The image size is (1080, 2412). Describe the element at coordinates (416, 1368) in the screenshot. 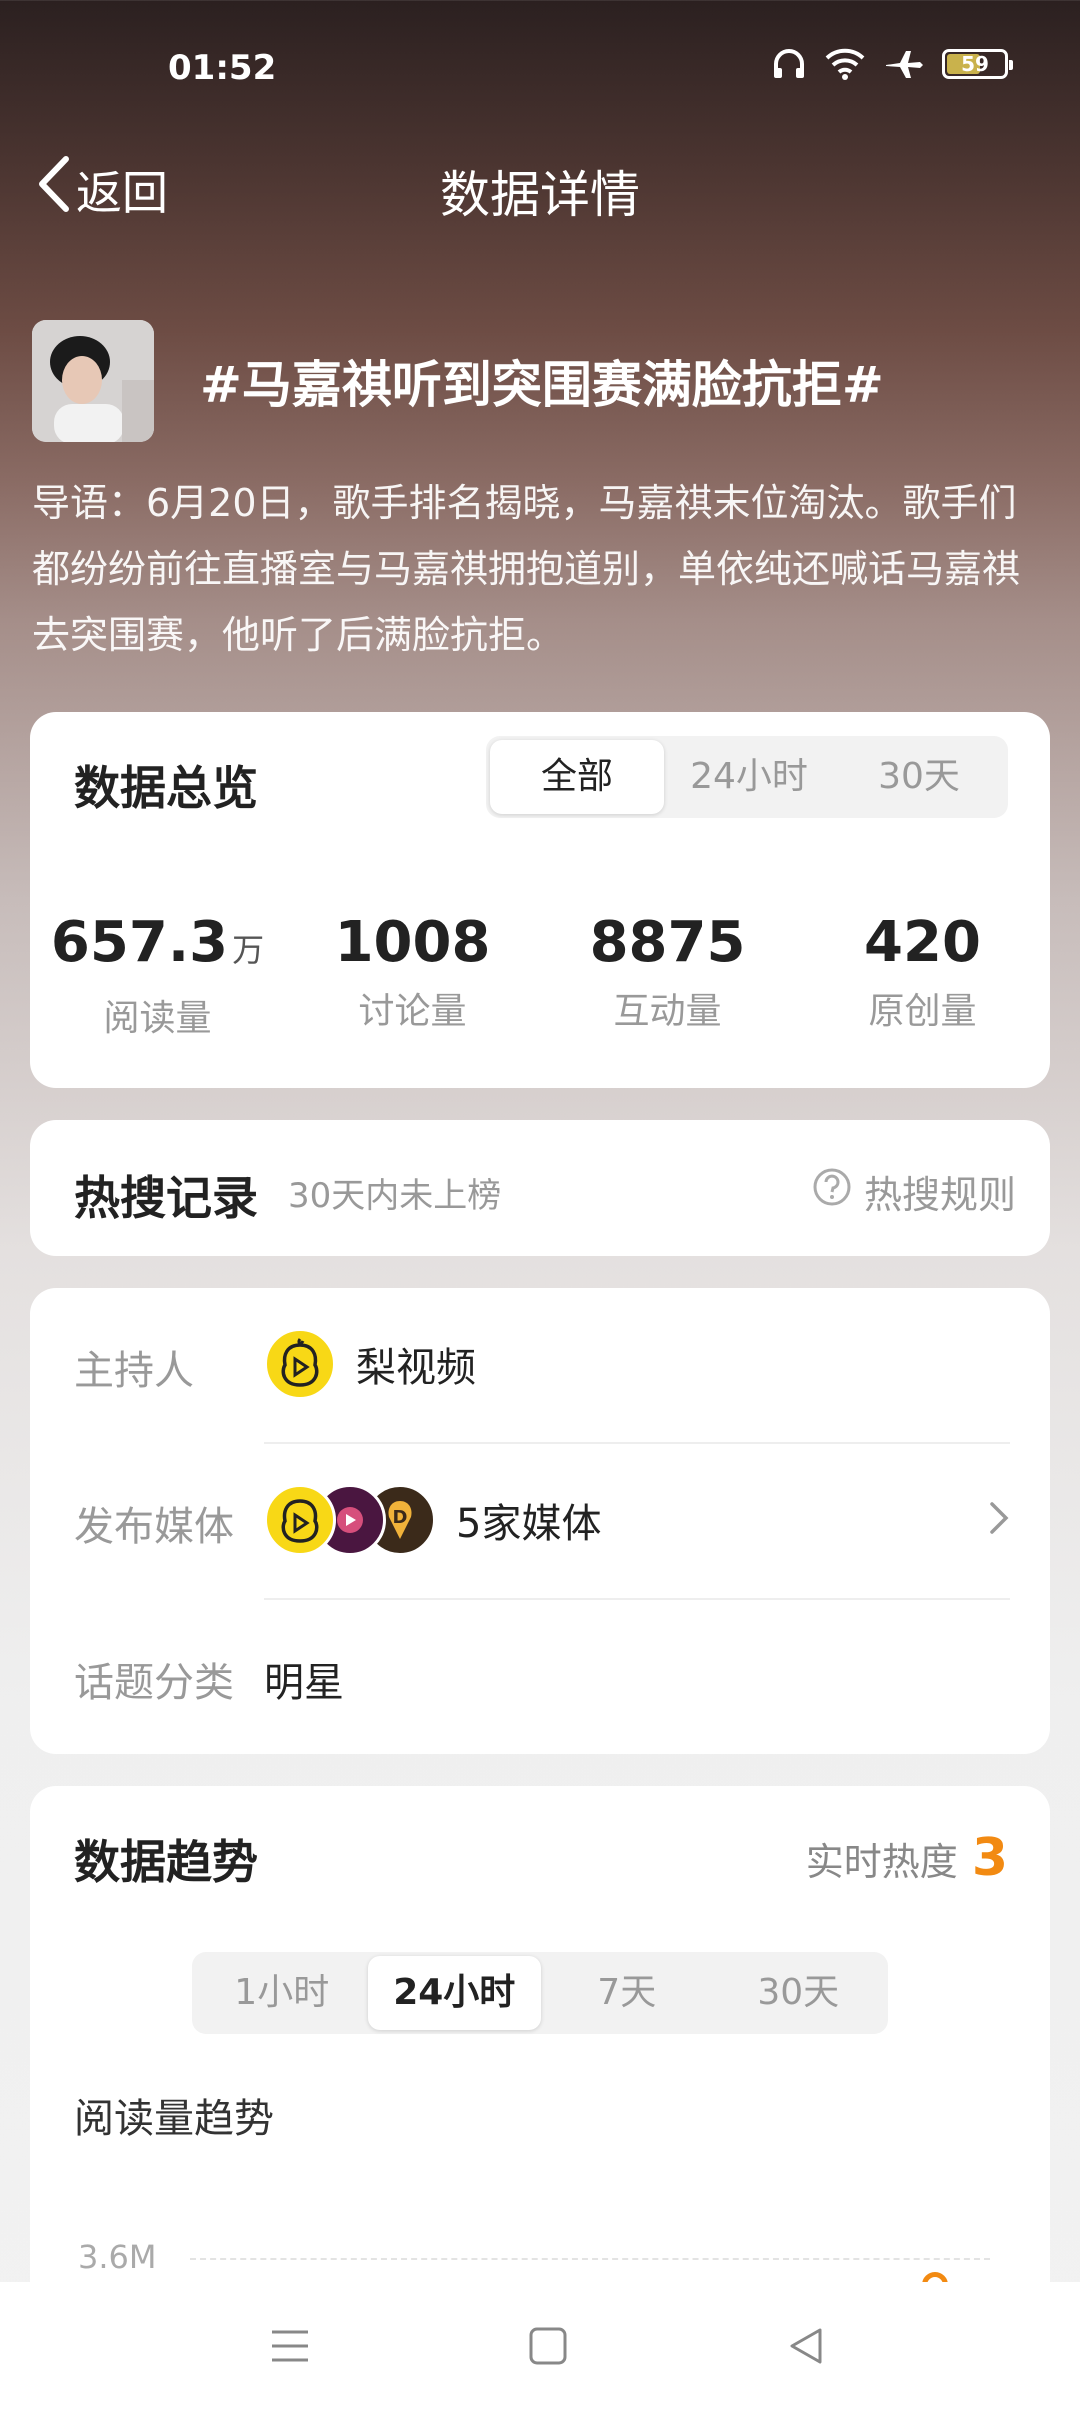

I see `host-name: 梨视频` at that location.